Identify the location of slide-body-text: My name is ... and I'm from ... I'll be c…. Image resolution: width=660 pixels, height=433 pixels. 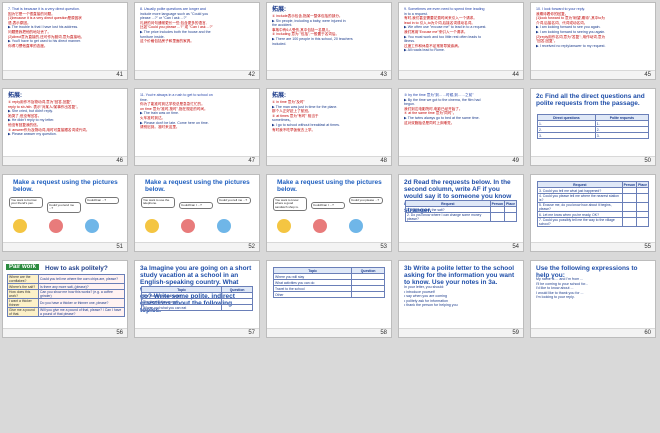
(593, 288).